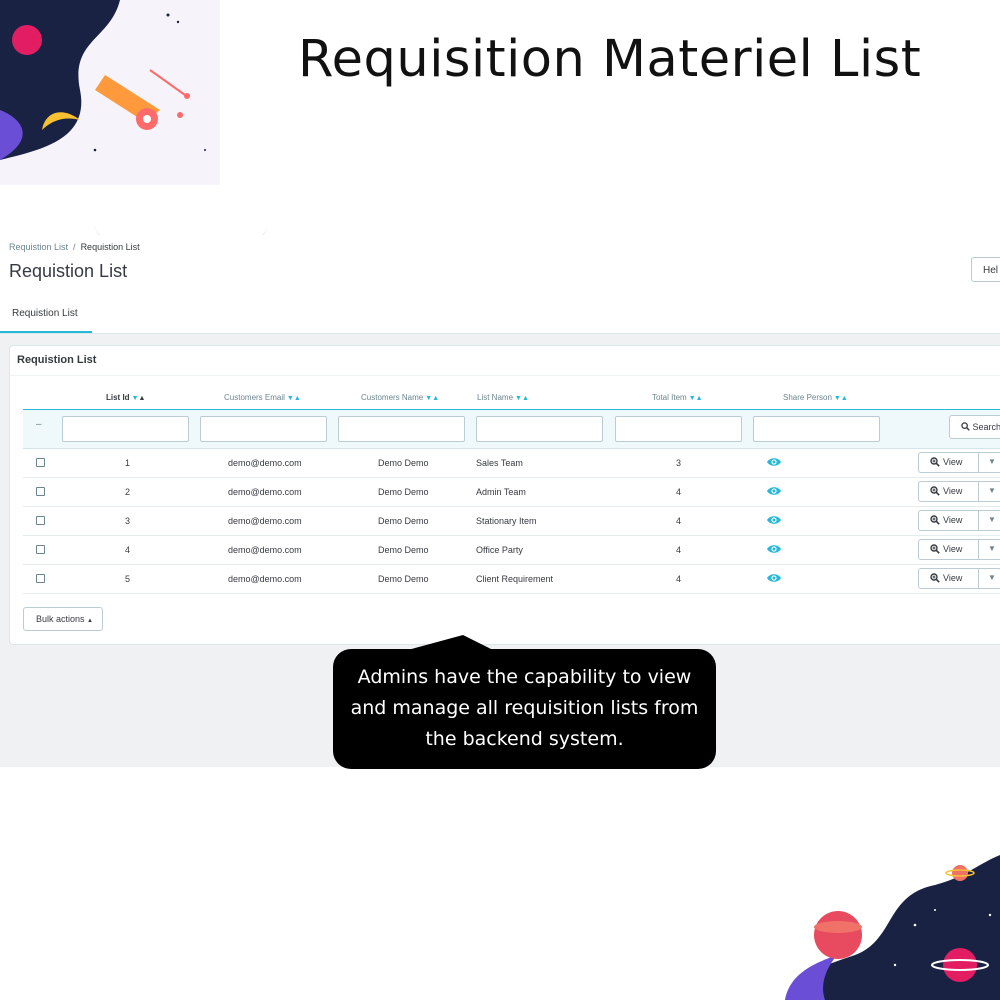 The width and height of the screenshot is (1000, 1000). I want to click on cell-list-name: Admin Team, so click(501, 492).